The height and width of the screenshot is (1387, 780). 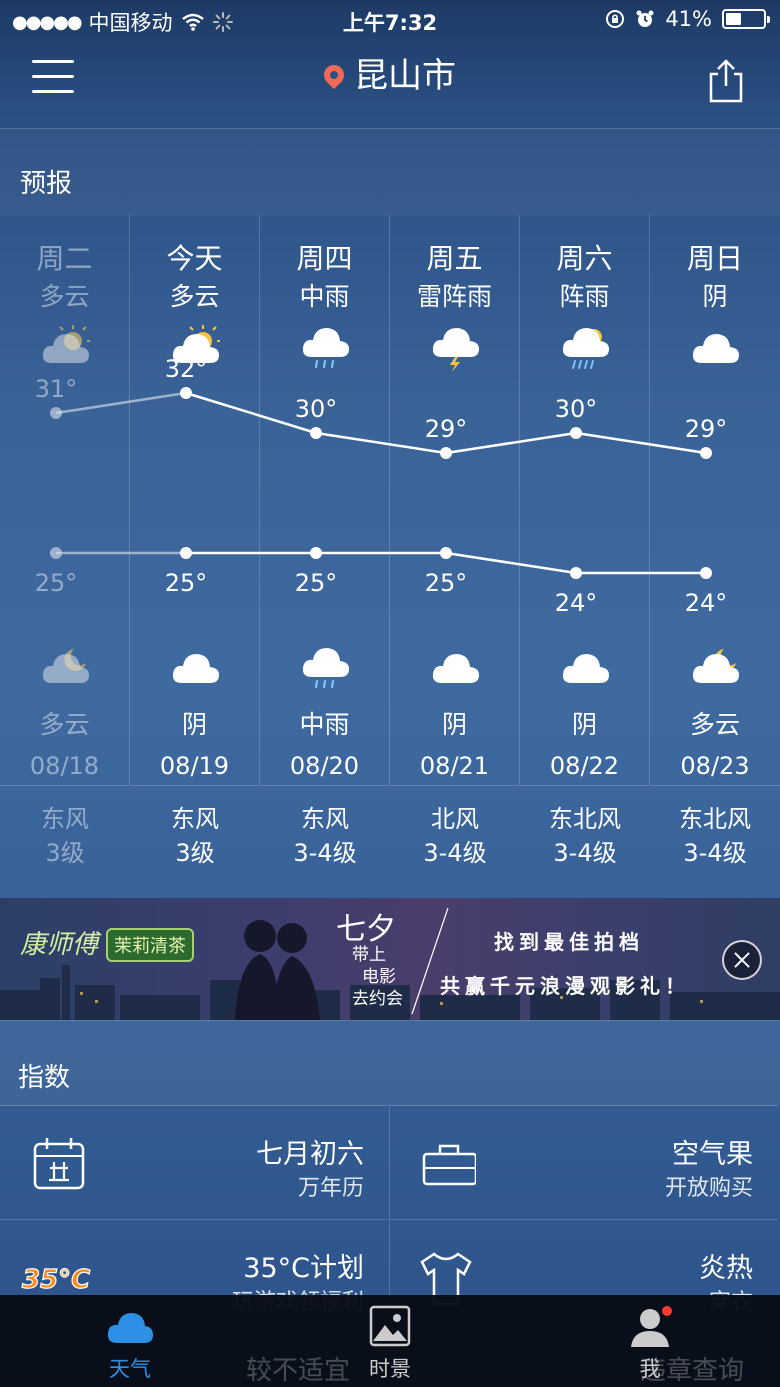 What do you see at coordinates (334, 75) in the screenshot?
I see `location-pin-icon` at bounding box center [334, 75].